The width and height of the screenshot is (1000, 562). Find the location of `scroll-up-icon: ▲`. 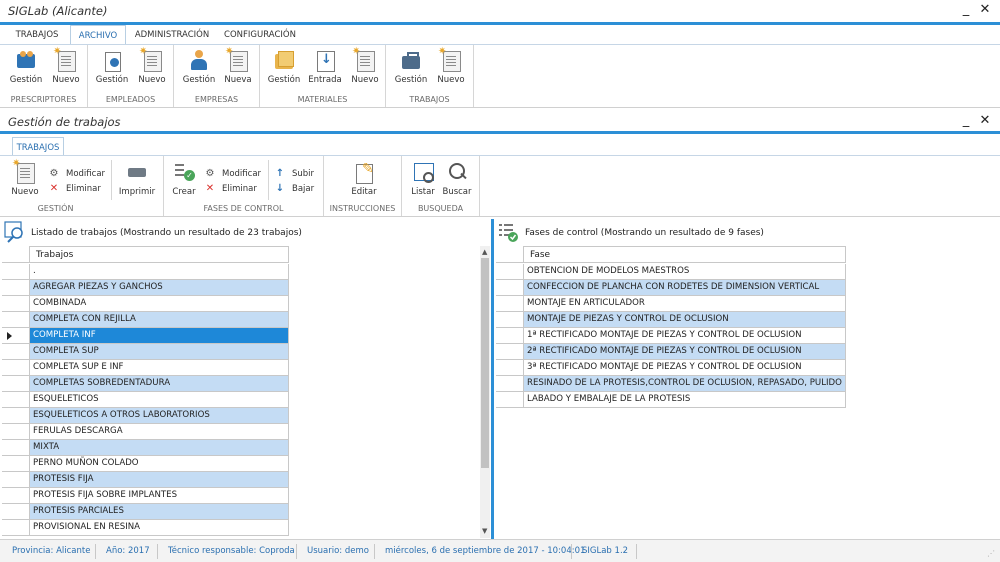

scroll-up-icon: ▲ is located at coordinates (484, 252).